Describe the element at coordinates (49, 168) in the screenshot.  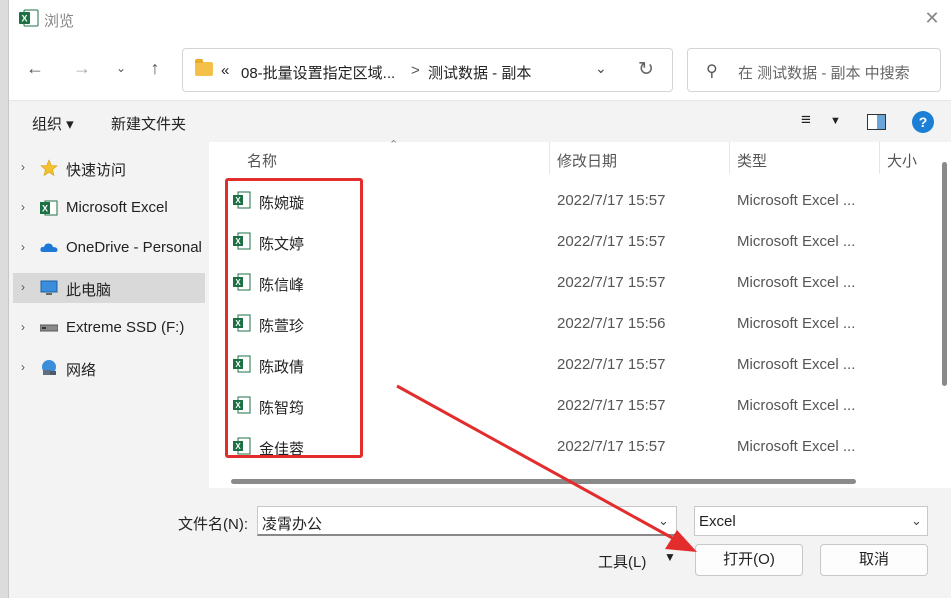
I see `star-icon` at that location.